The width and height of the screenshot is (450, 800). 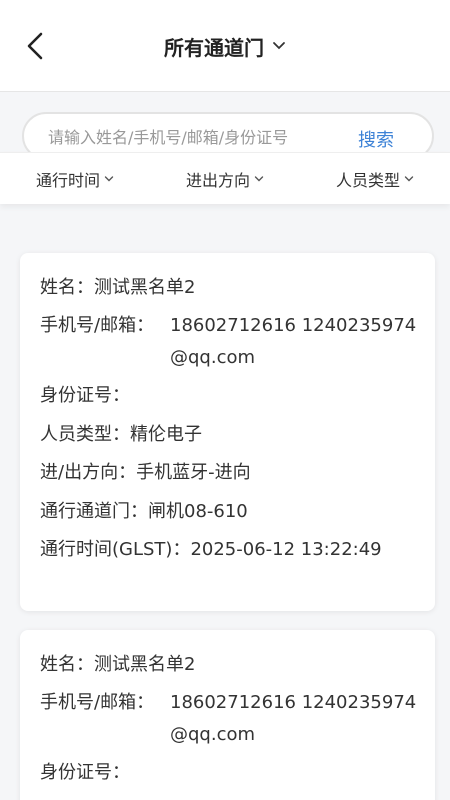 I want to click on page-title: 所有通道门, so click(x=214, y=47).